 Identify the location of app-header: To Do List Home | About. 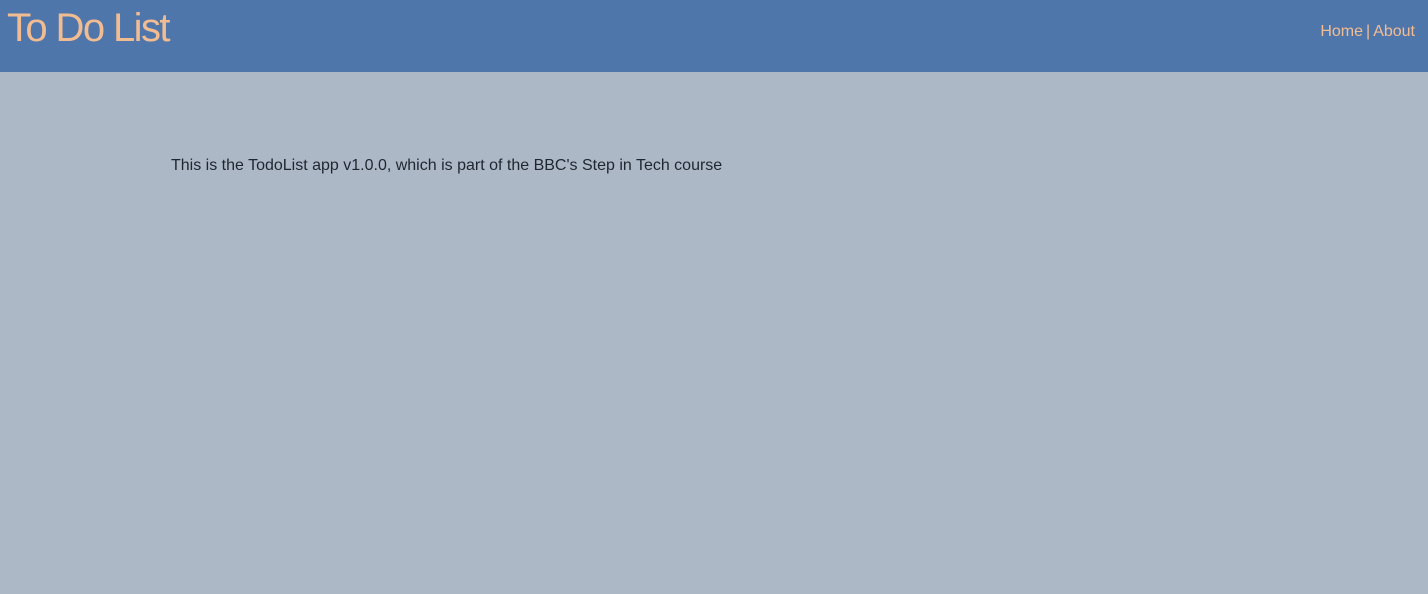
(714, 36).